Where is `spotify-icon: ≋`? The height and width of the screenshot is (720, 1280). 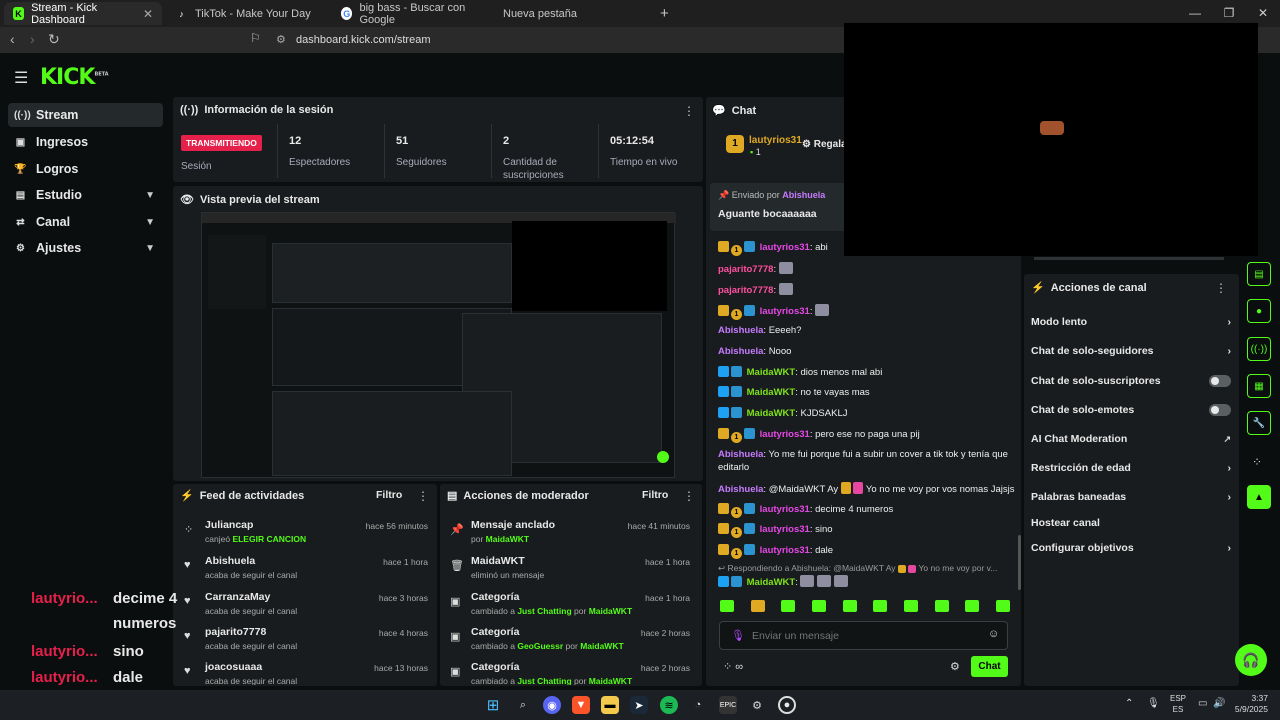 spotify-icon: ≋ is located at coordinates (669, 705).